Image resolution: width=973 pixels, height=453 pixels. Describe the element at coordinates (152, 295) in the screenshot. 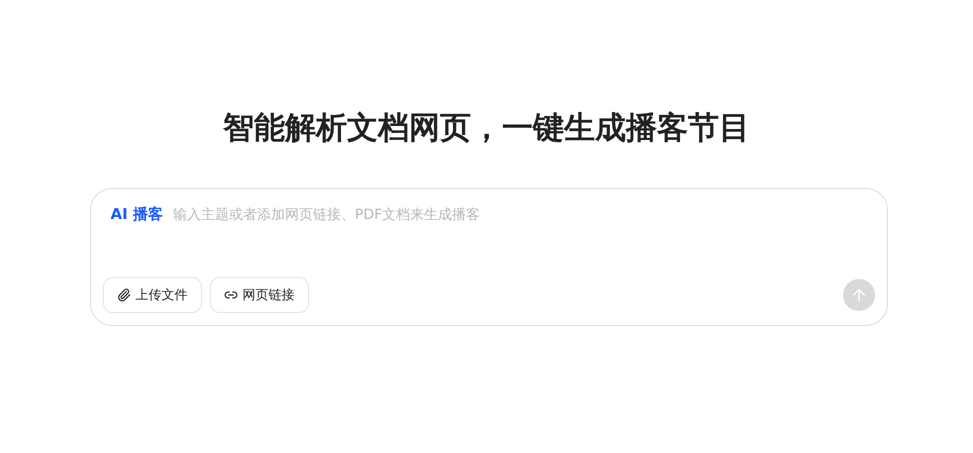

I see `upload-file-button: 上传文件` at that location.